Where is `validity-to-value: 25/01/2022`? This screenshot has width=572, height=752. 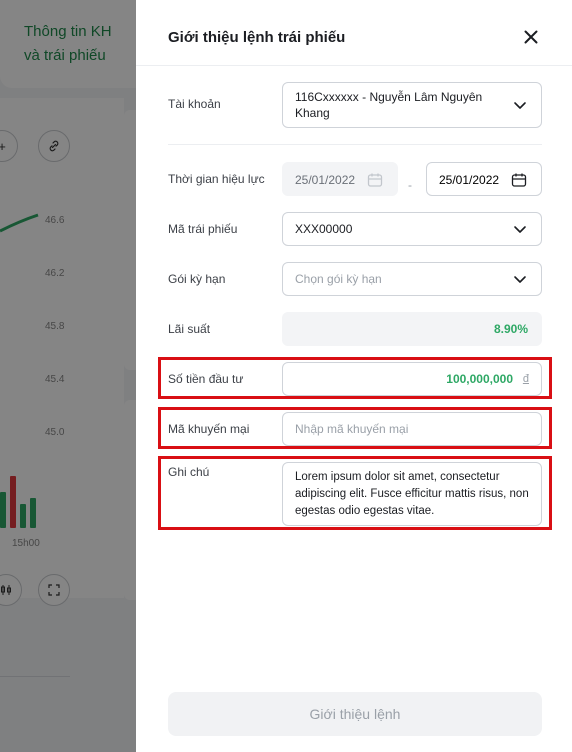
validity-to-value: 25/01/2022 is located at coordinates (469, 180).